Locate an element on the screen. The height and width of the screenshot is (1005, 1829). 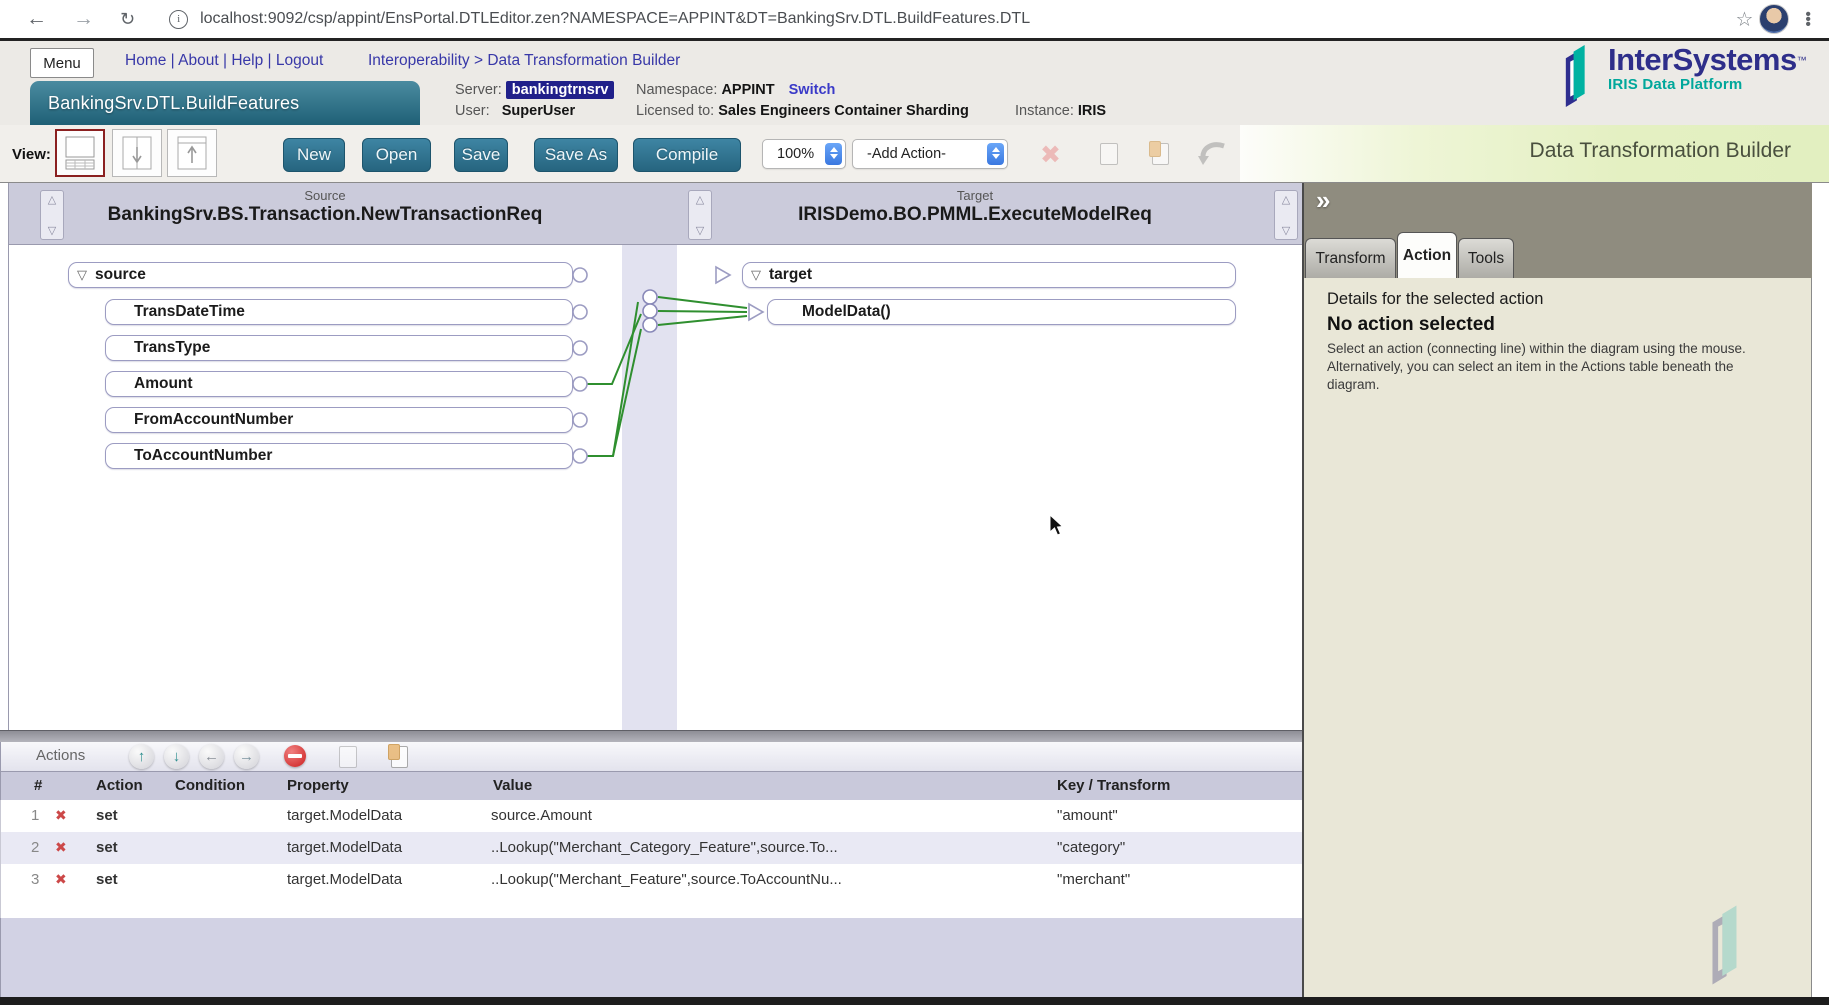
nav-link-logout: Logout is located at coordinates (299, 60).